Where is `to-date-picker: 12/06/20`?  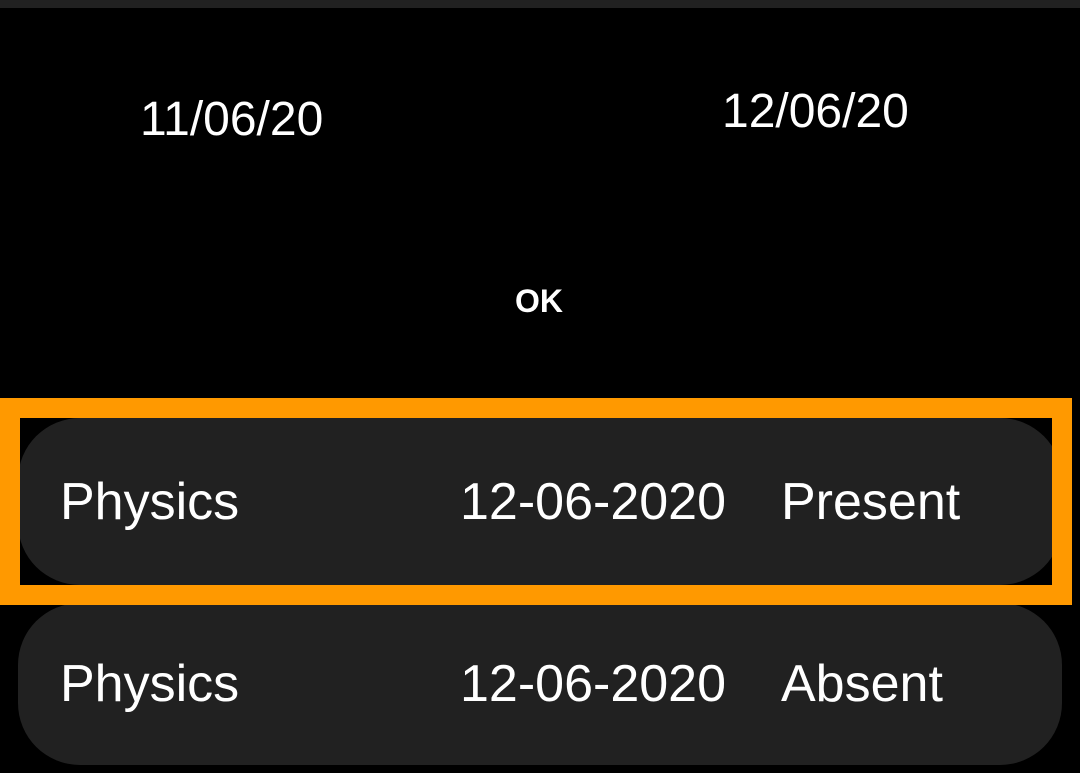
to-date-picker: 12/06/20 is located at coordinates (815, 112).